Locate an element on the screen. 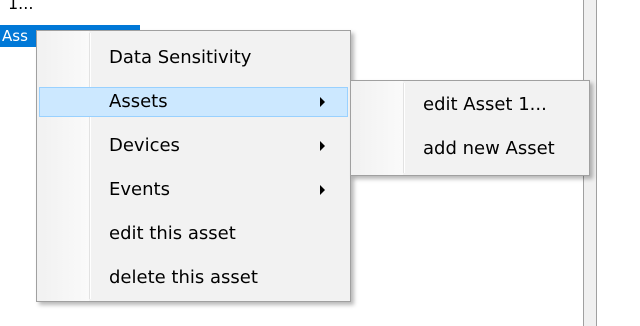 This screenshot has width=640, height=326. menu-item-label: Events is located at coordinates (139, 189).